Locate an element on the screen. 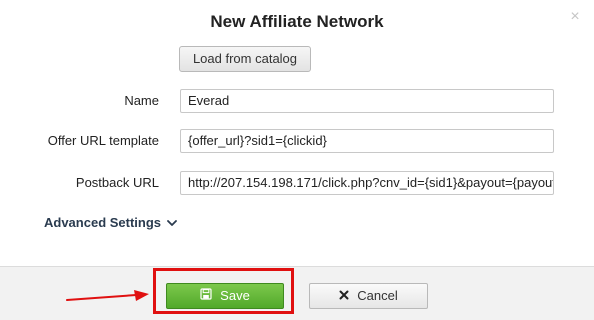 This screenshot has width=594, height=320. offer-url-template-label: Offer URL template is located at coordinates (103, 140).